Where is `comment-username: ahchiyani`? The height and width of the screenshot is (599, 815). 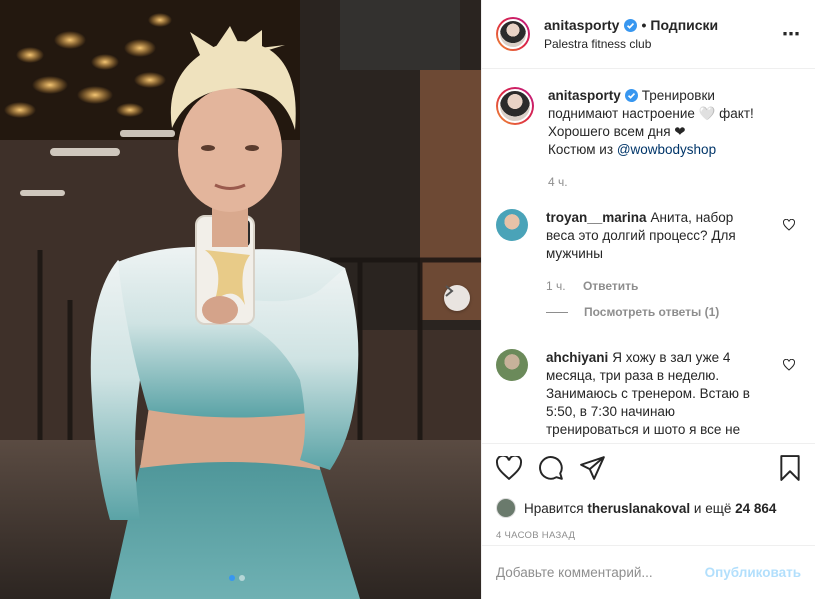 comment-username: ahchiyani is located at coordinates (577, 357).